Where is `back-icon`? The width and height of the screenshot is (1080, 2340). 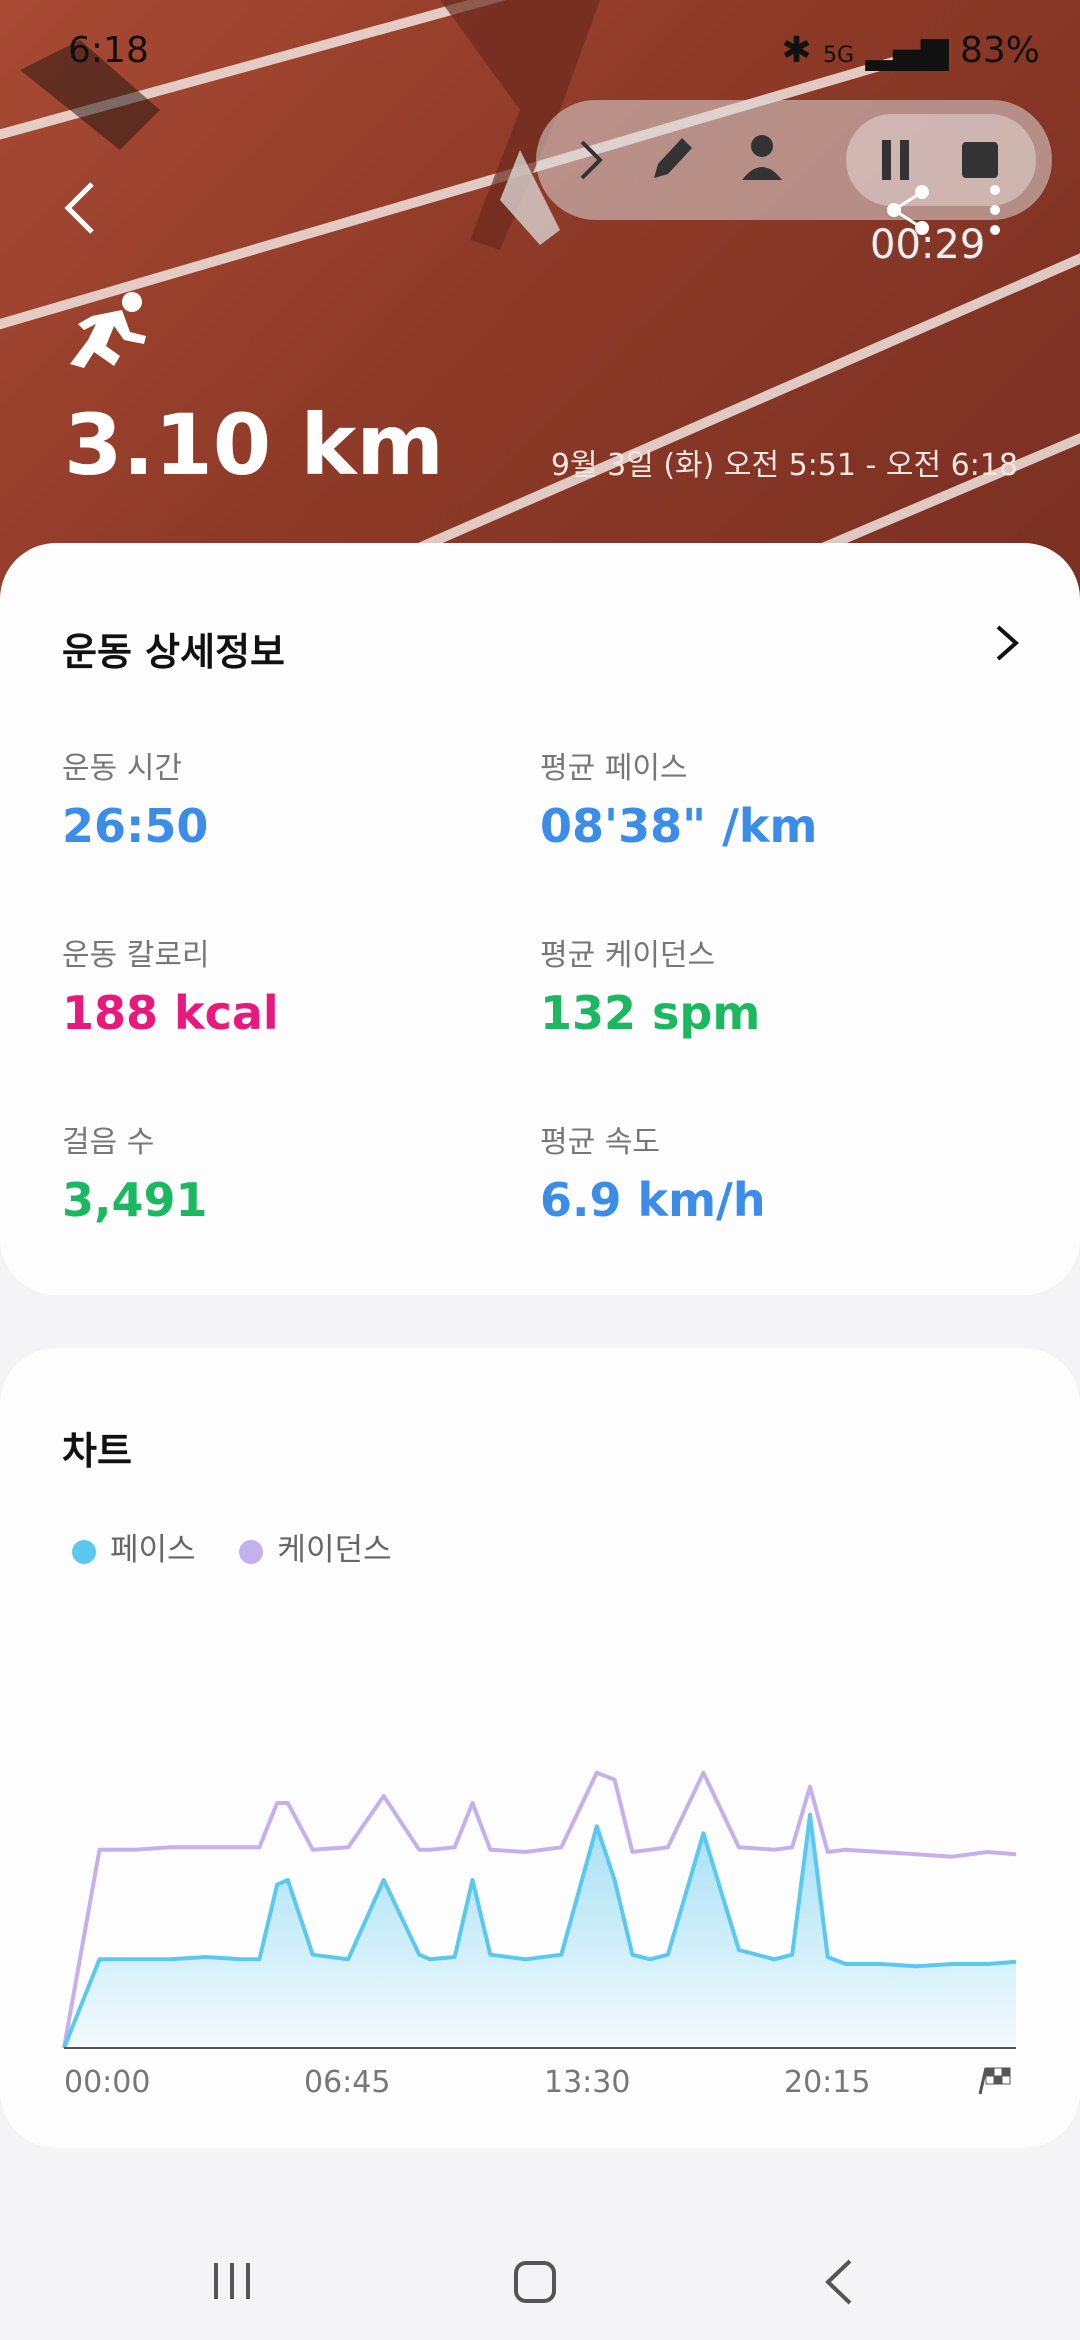 back-icon is located at coordinates (80, 208).